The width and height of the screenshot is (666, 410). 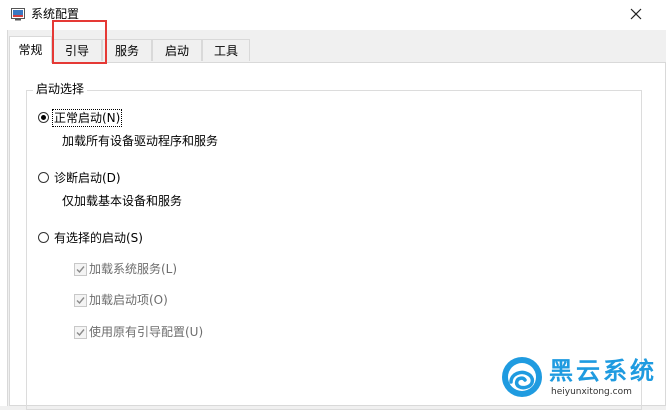 I want to click on load-system-services-checkbox, so click(x=80, y=269).